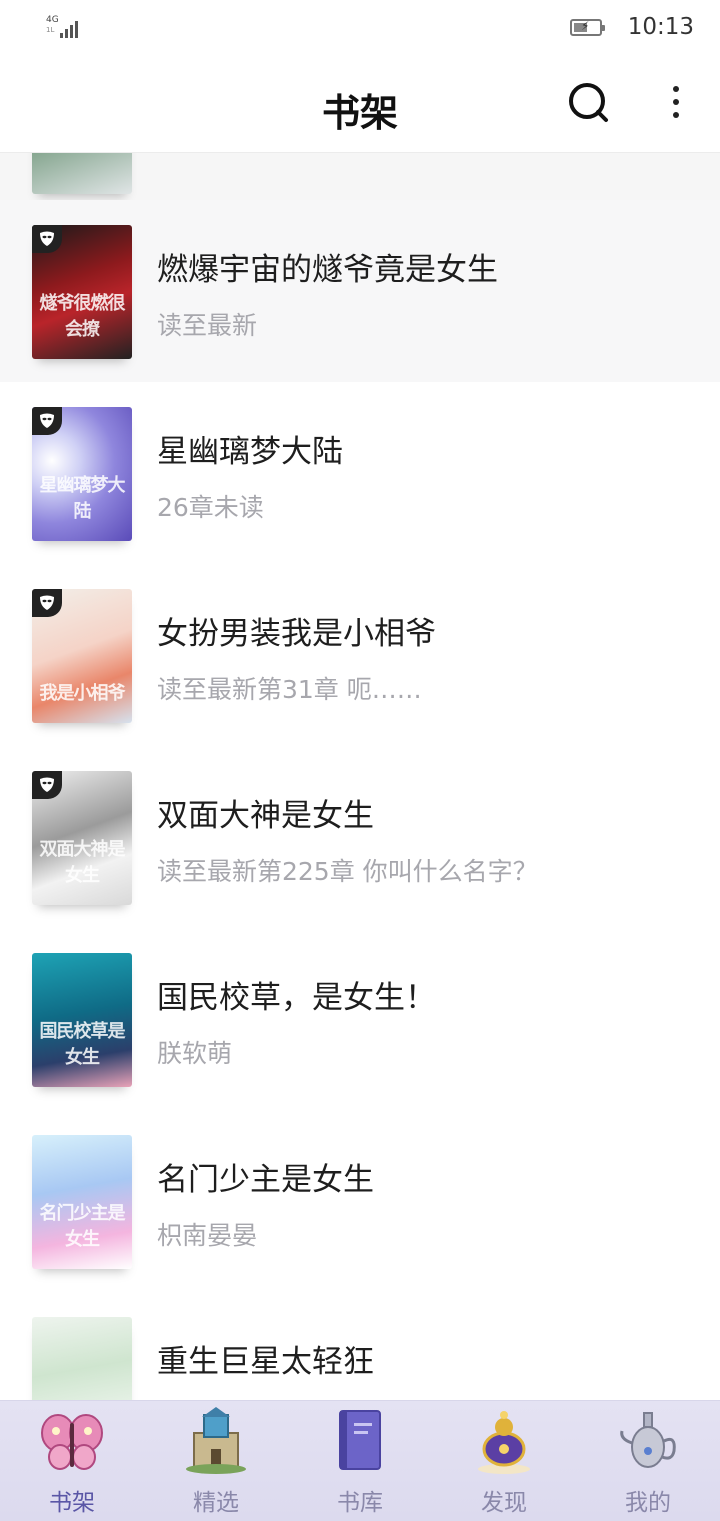 The height and width of the screenshot is (1521, 720). I want to click on status-bar: 4G 1L ⚡ 10:13, so click(360, 28).